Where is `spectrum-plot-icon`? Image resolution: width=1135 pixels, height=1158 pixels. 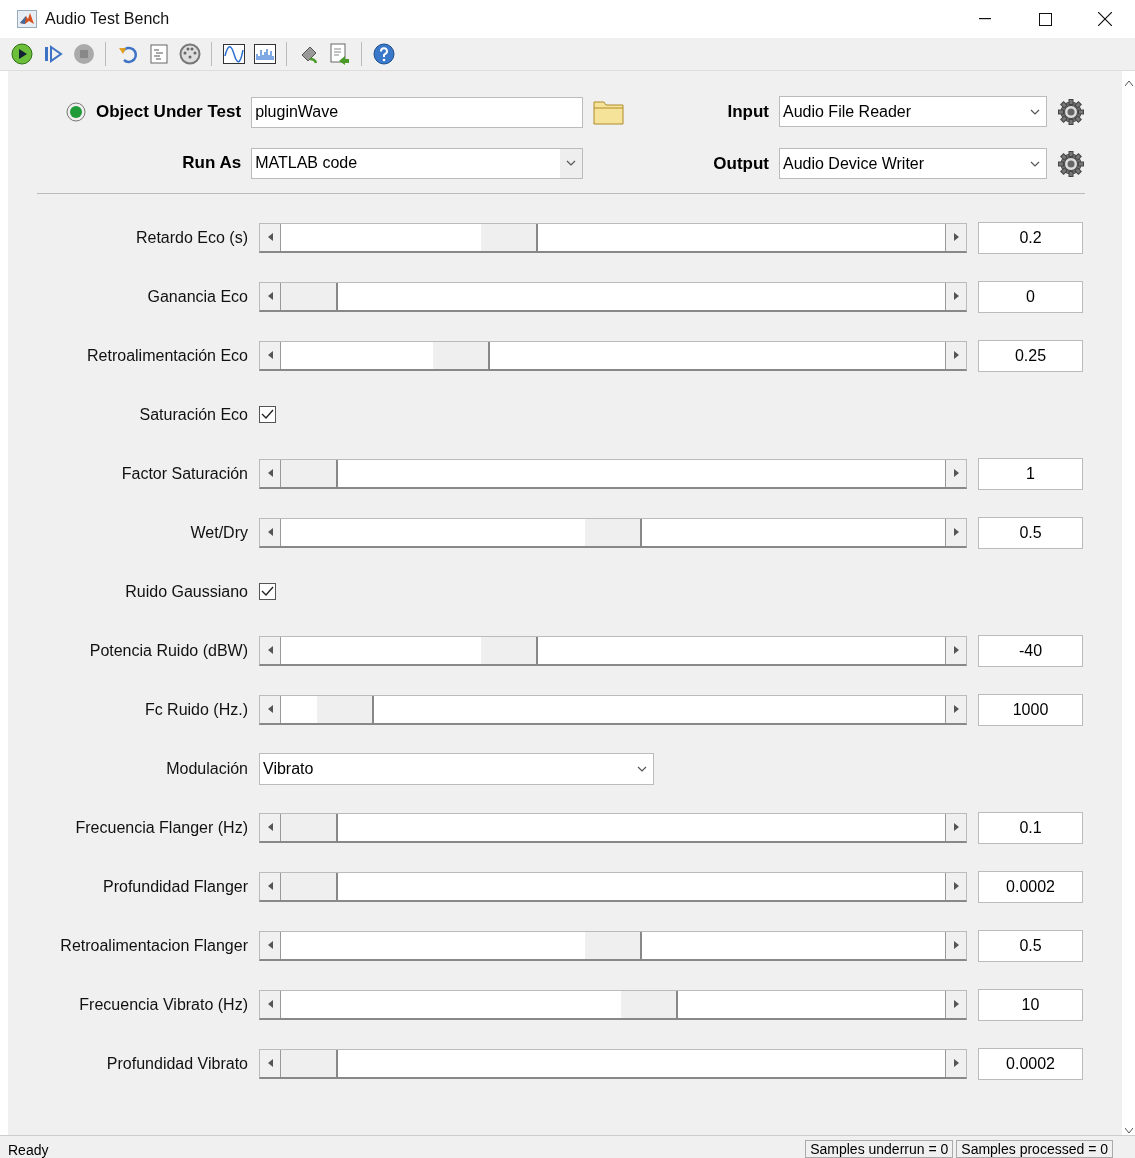 spectrum-plot-icon is located at coordinates (264, 54).